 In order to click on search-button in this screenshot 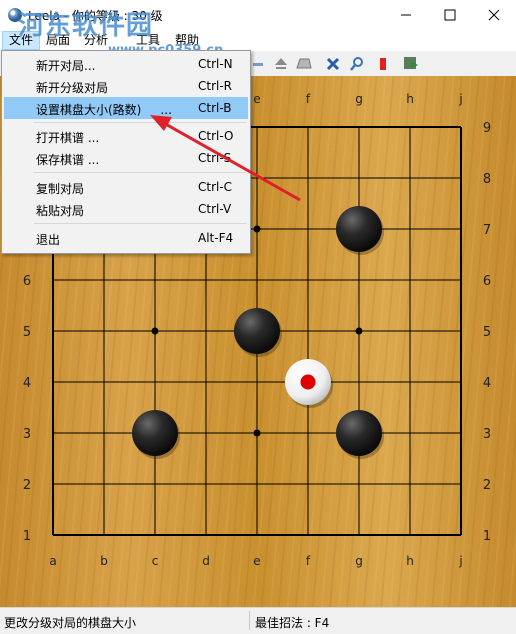, I will do `click(357, 63)`.